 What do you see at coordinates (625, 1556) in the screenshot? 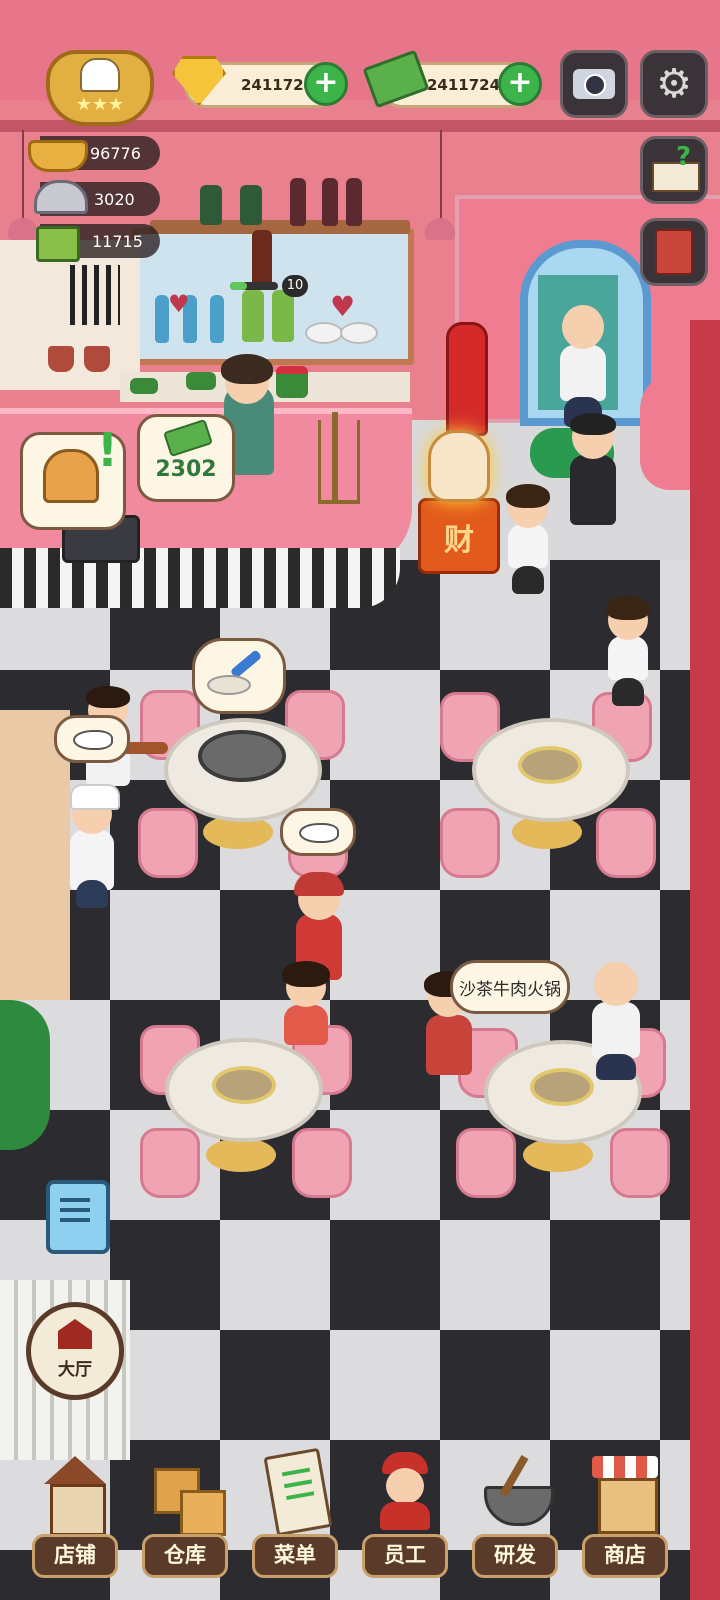
I see `nav-store-label: 商店` at bounding box center [625, 1556].